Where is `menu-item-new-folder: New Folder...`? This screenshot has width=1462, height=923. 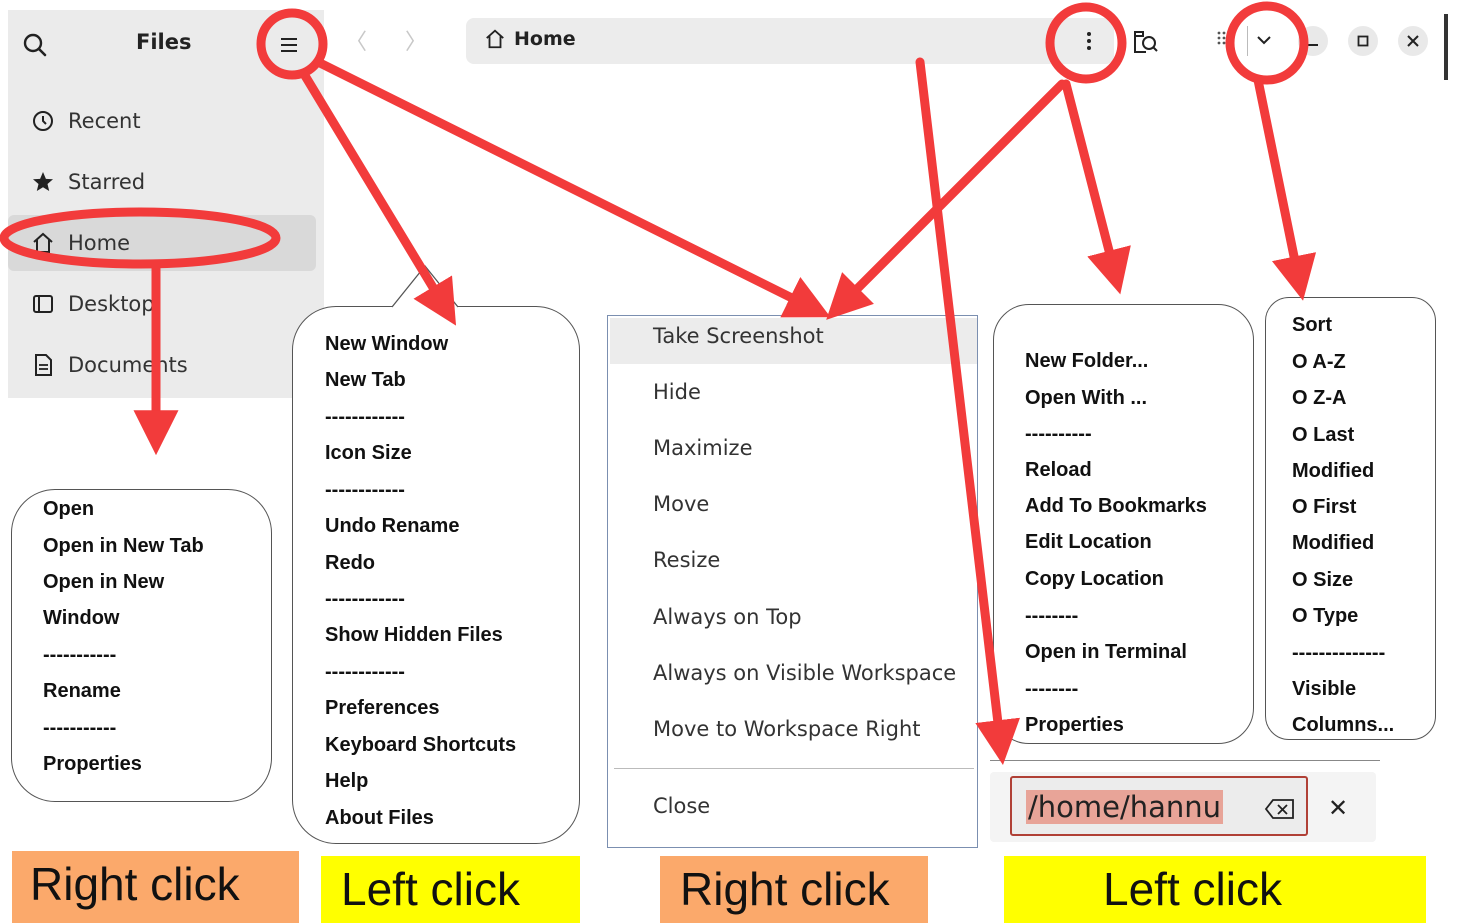
menu-item-new-folder: New Folder... is located at coordinates (1086, 361).